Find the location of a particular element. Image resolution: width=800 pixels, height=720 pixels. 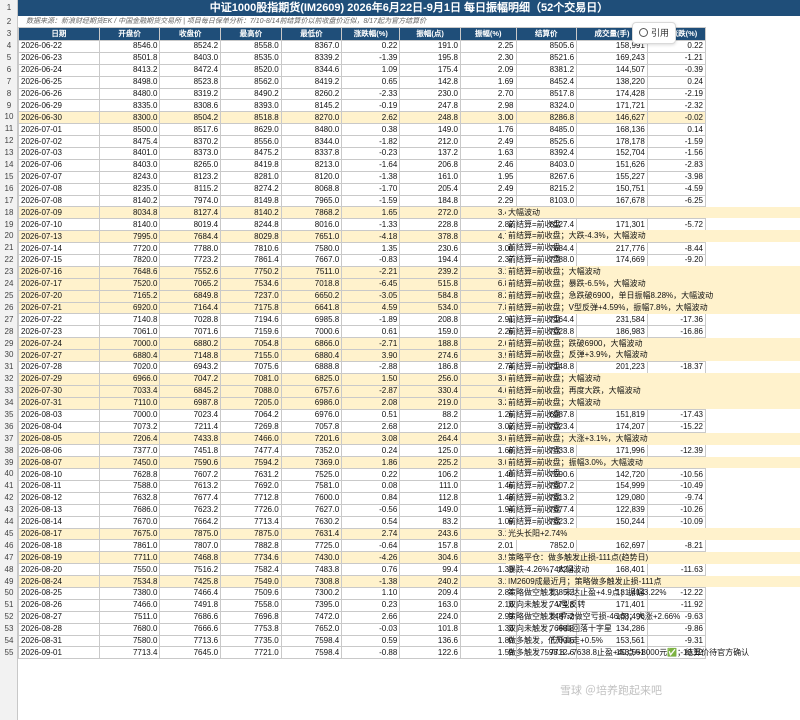

table-cell: 8480.0 is located at coordinates (311, 130).